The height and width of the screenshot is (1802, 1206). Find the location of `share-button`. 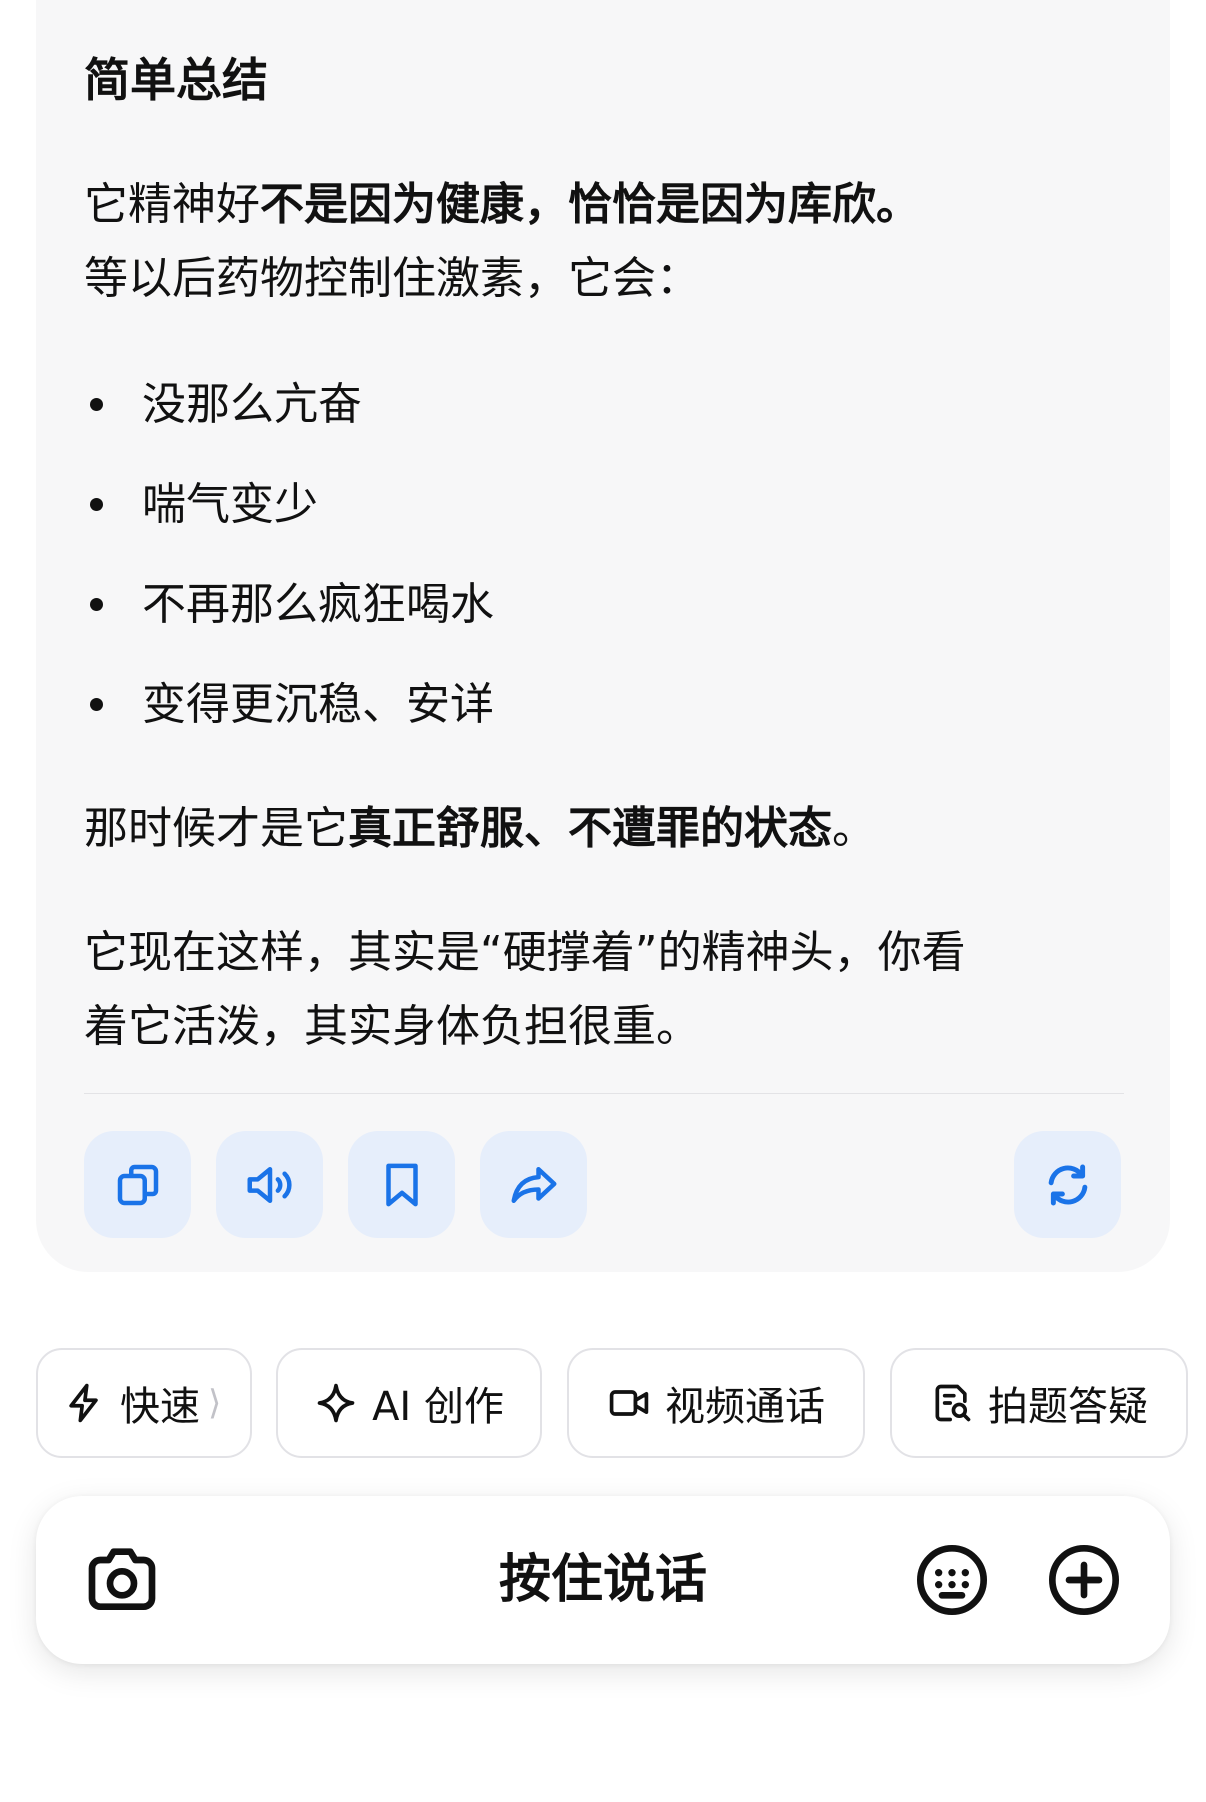

share-button is located at coordinates (533, 1184).